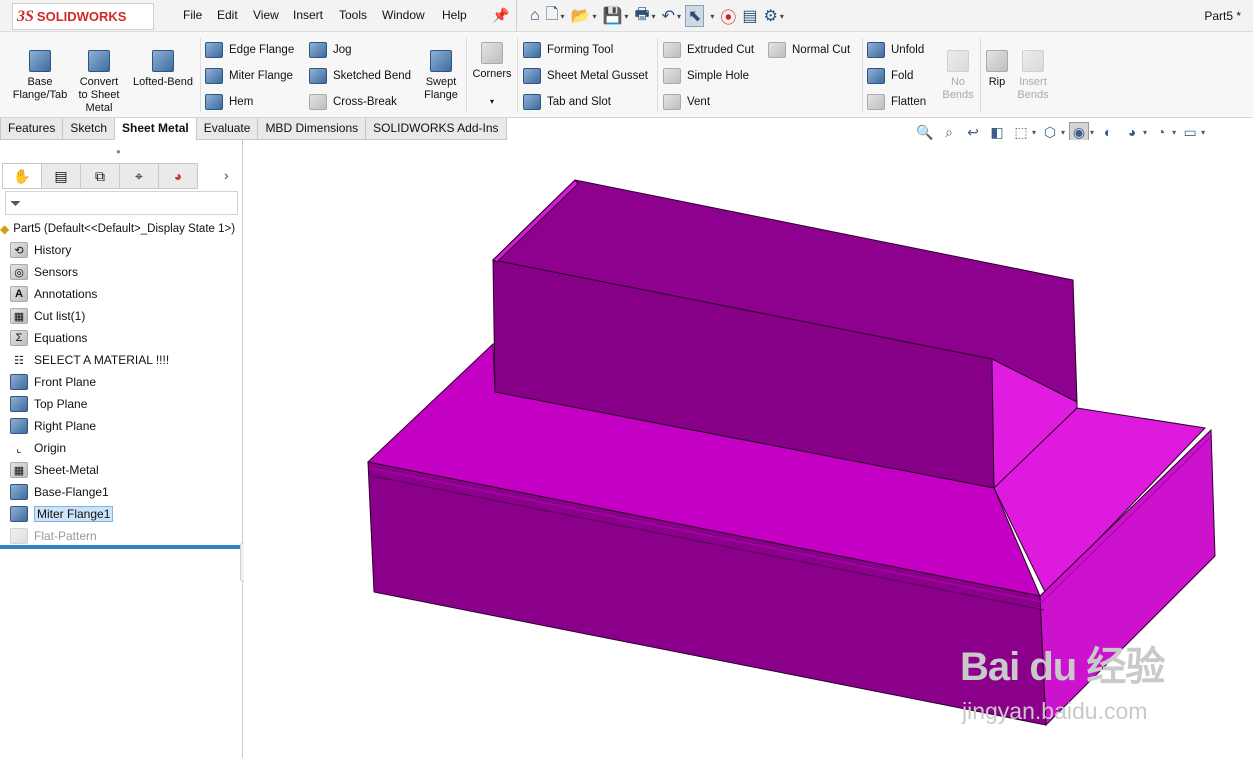  Describe the element at coordinates (774, 16) in the screenshot. I see `options-gear-icon: ⚙ ▾` at that location.